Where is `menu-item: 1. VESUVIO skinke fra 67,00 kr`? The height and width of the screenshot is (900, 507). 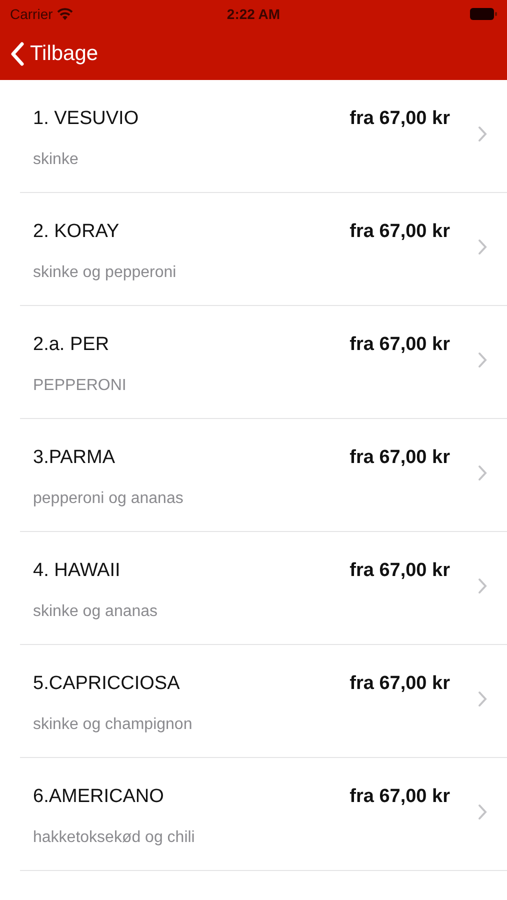
menu-item: 1. VESUVIO skinke fra 67,00 kr is located at coordinates (263, 136).